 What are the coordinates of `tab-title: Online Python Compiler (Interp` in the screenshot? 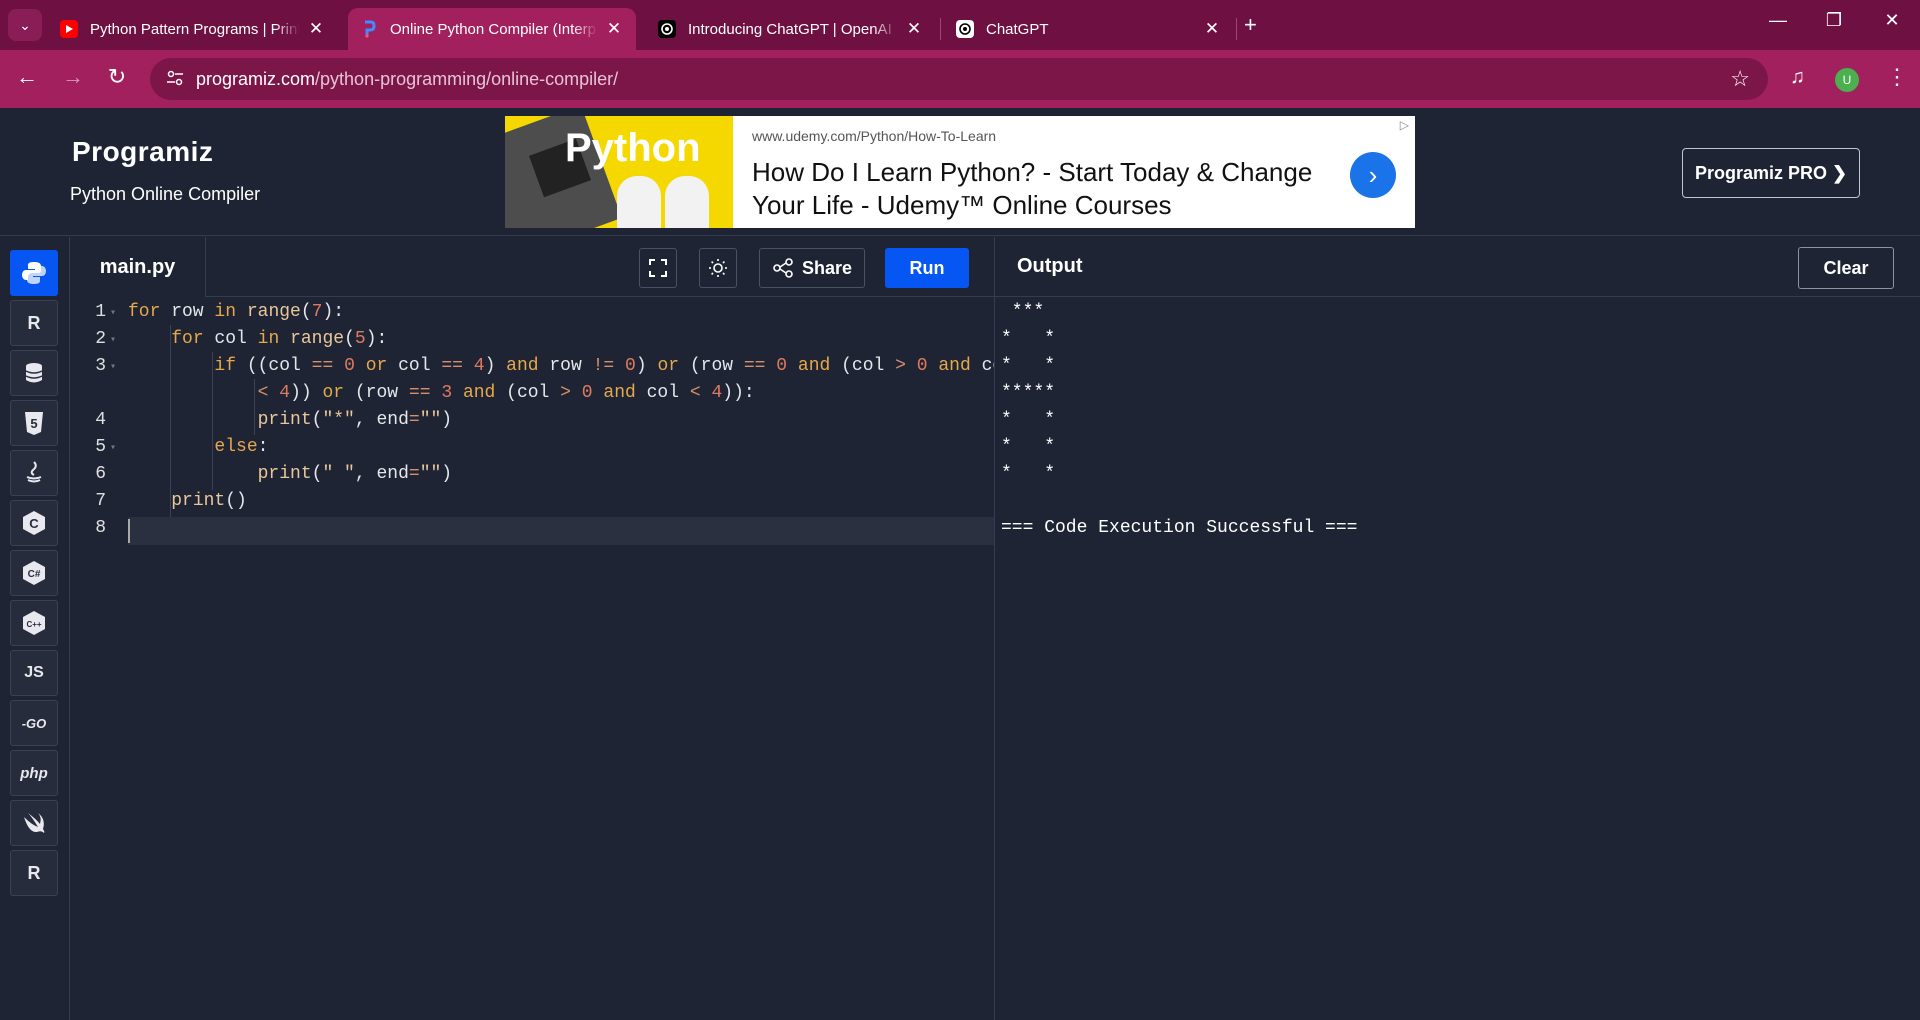 It's located at (493, 29).